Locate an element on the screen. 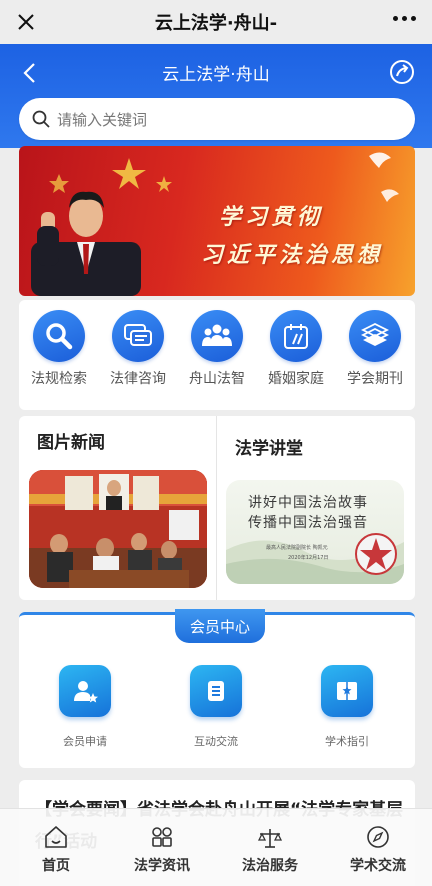  member-item-label: 会员申请 is located at coordinates (85, 741).